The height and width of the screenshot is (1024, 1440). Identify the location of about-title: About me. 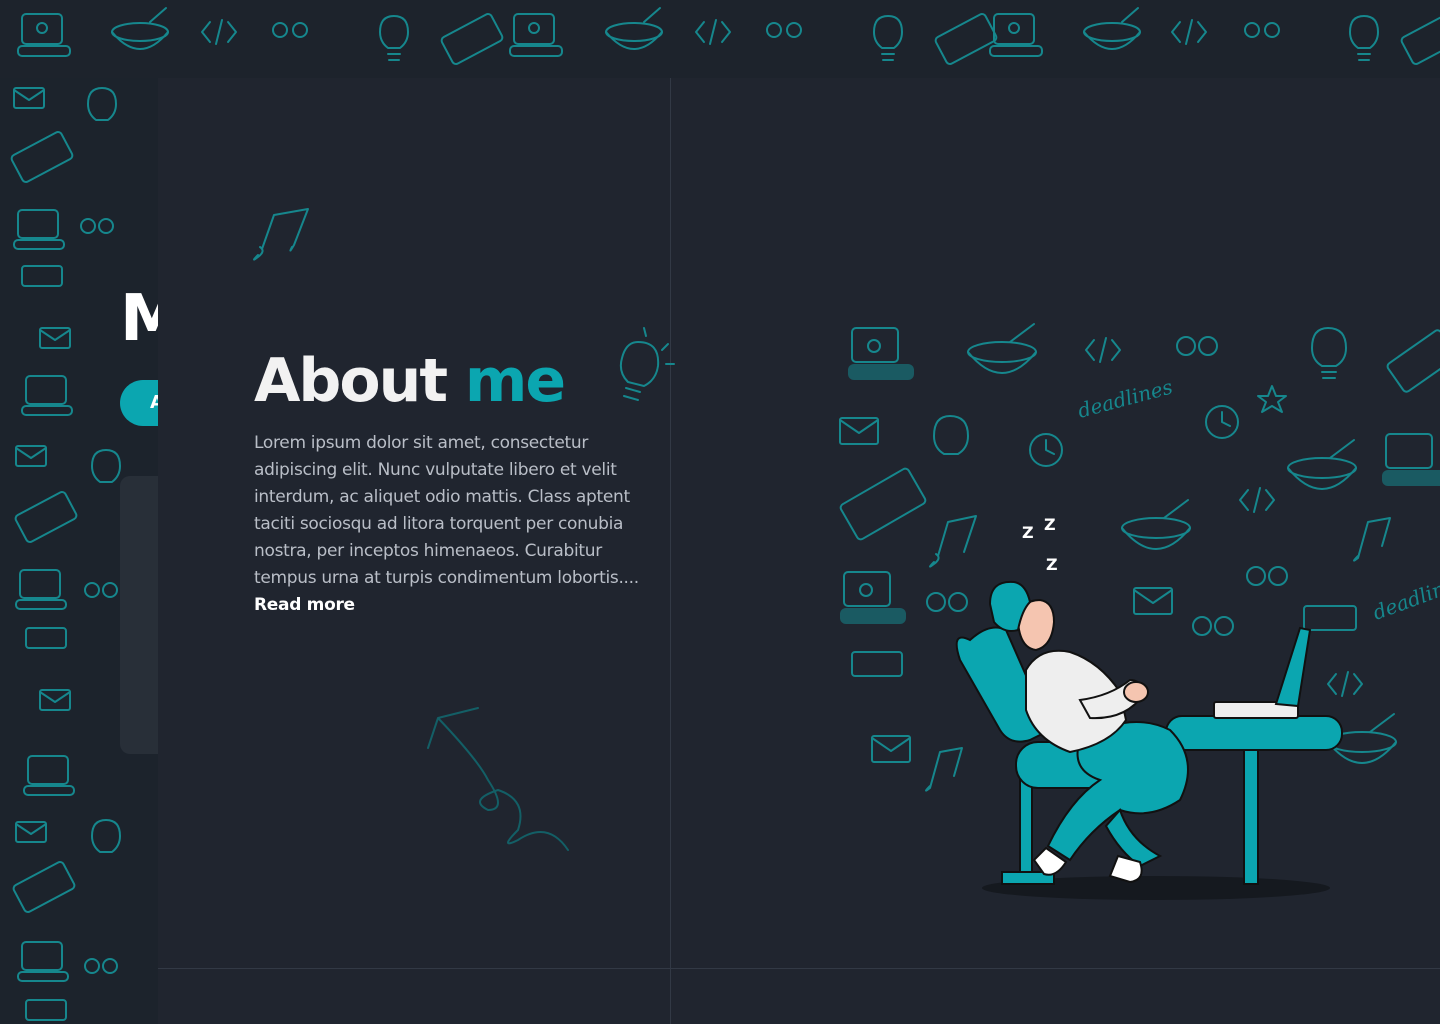
(410, 381).